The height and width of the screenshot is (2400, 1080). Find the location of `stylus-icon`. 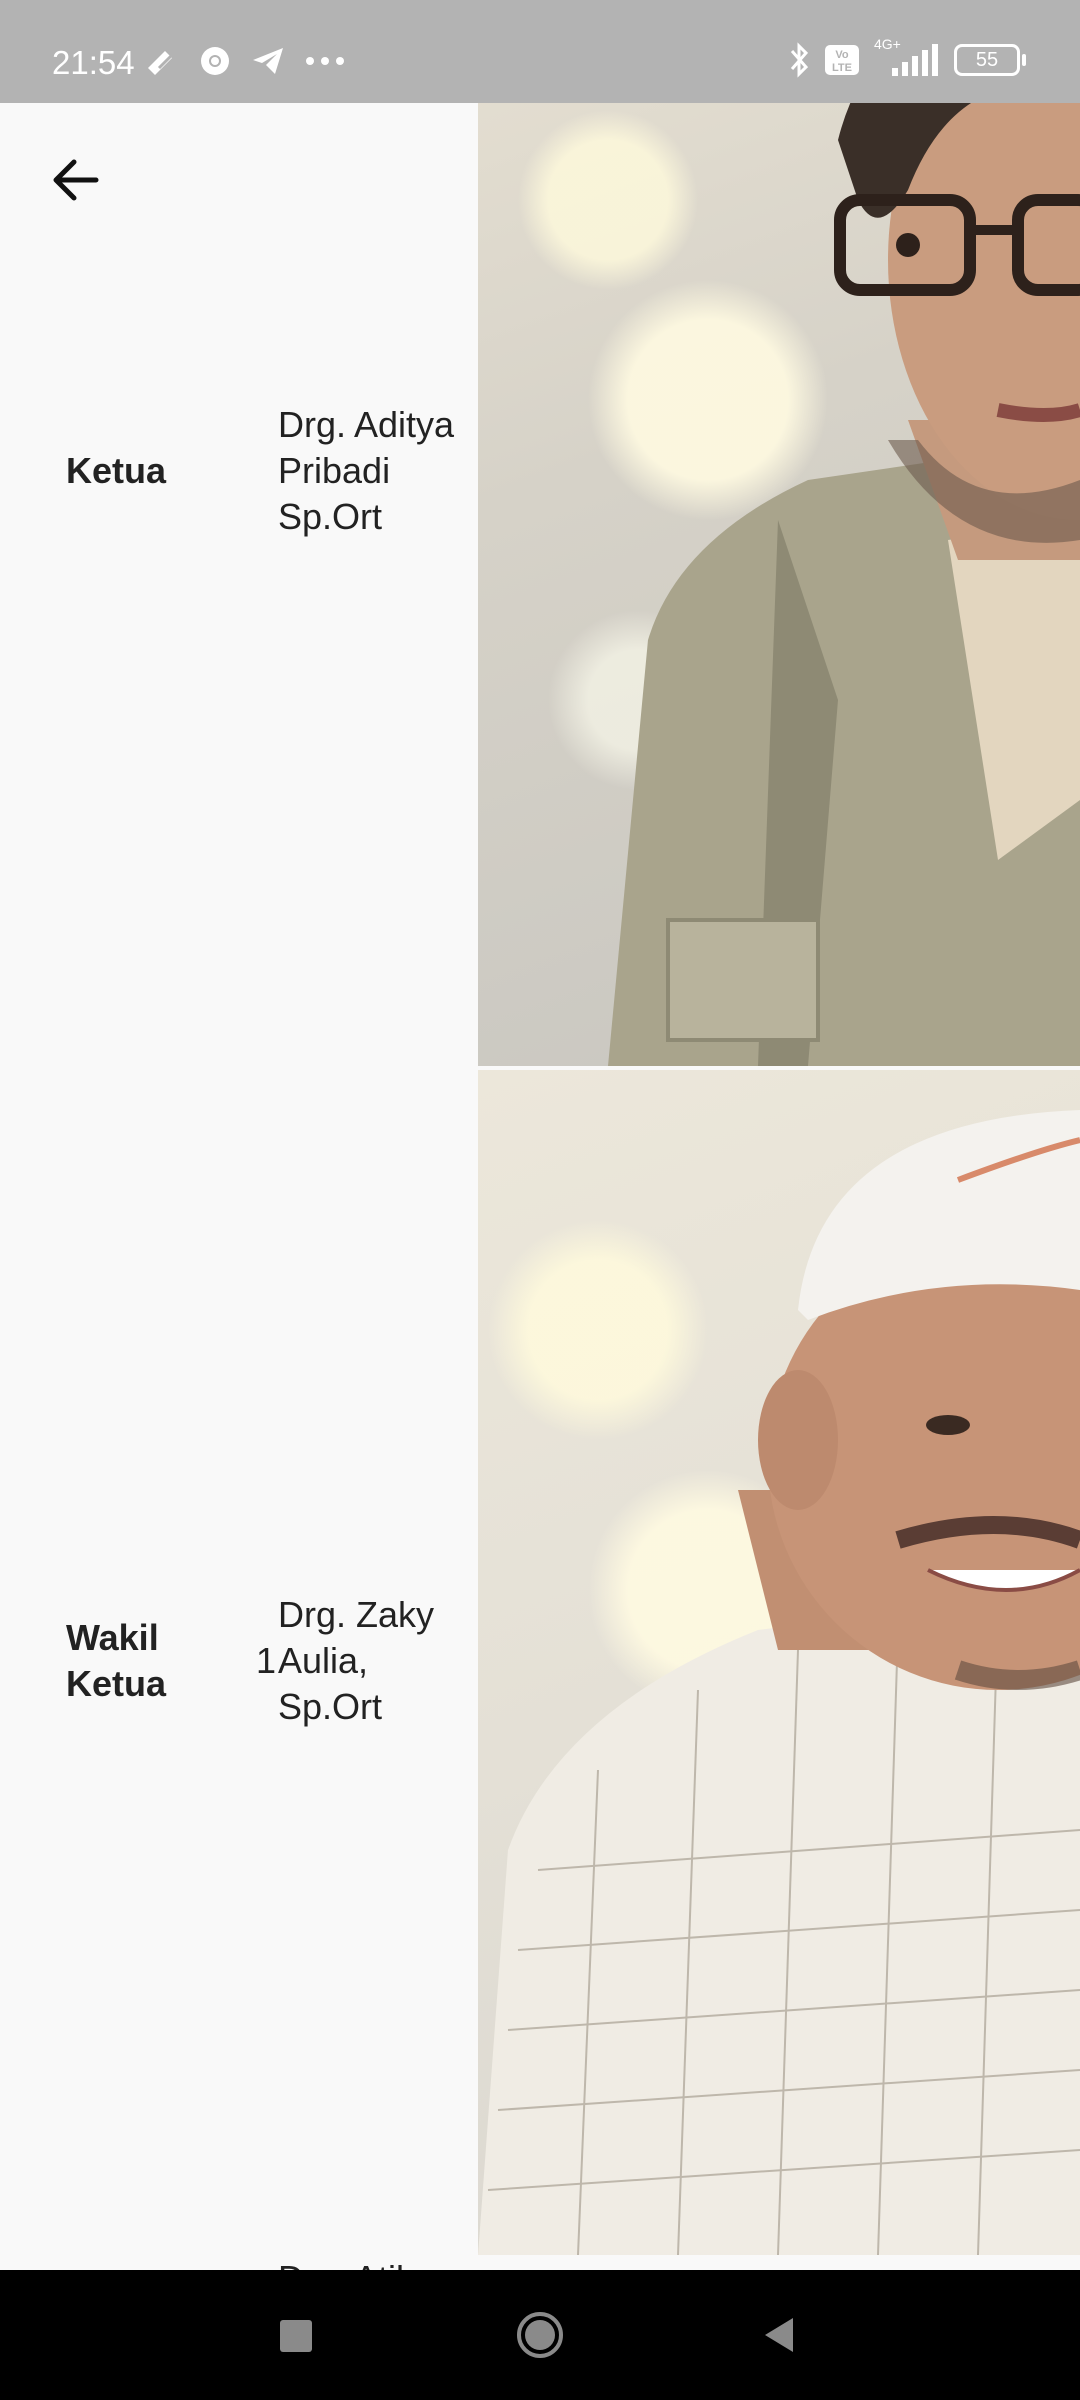

stylus-icon is located at coordinates (162, 63).